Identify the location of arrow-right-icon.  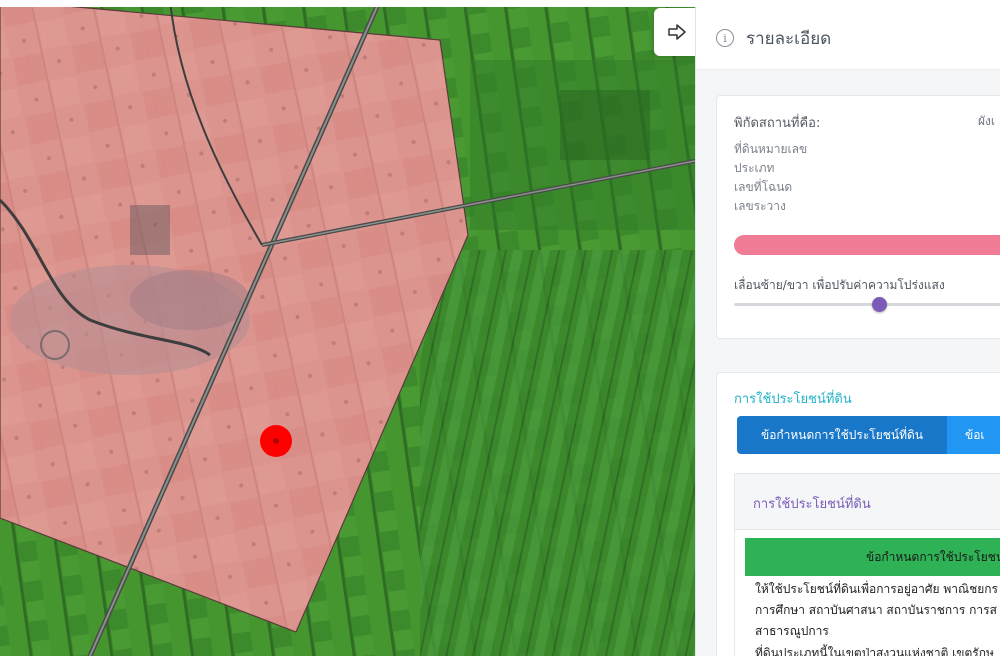
(677, 32).